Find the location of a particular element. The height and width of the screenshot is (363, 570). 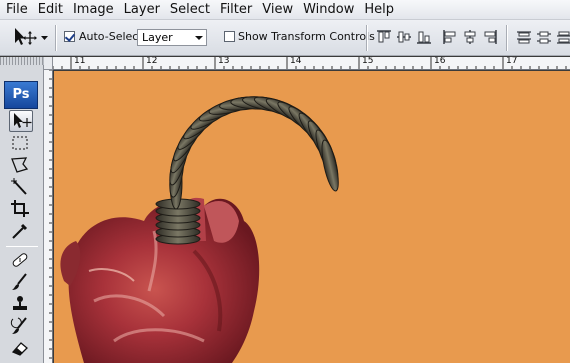

healing-brush-tool is located at coordinates (21, 261).